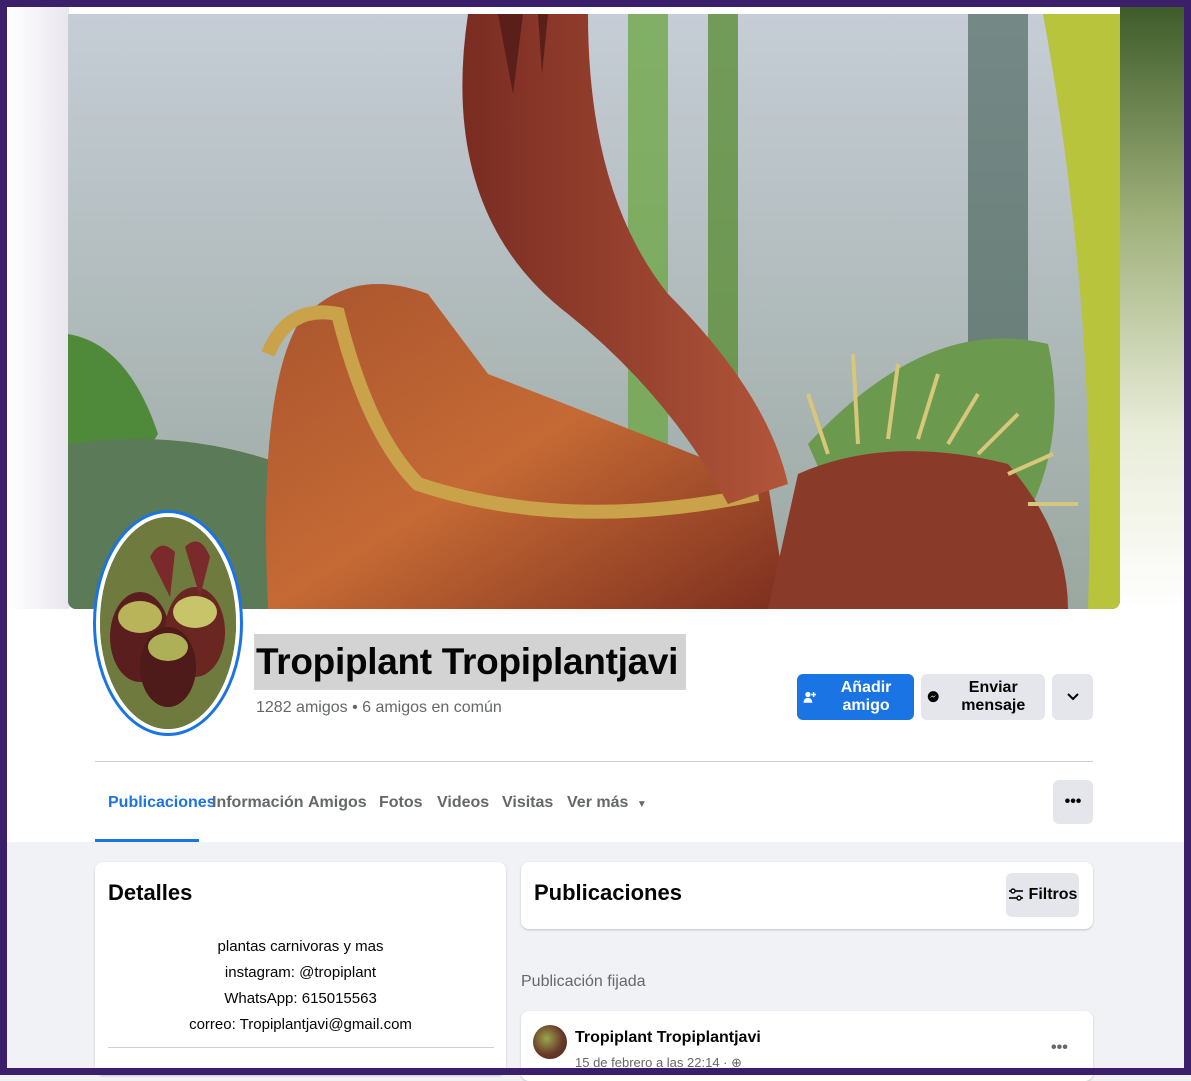 This screenshot has width=1191, height=1081. I want to click on avatar-photo, so click(168, 623).